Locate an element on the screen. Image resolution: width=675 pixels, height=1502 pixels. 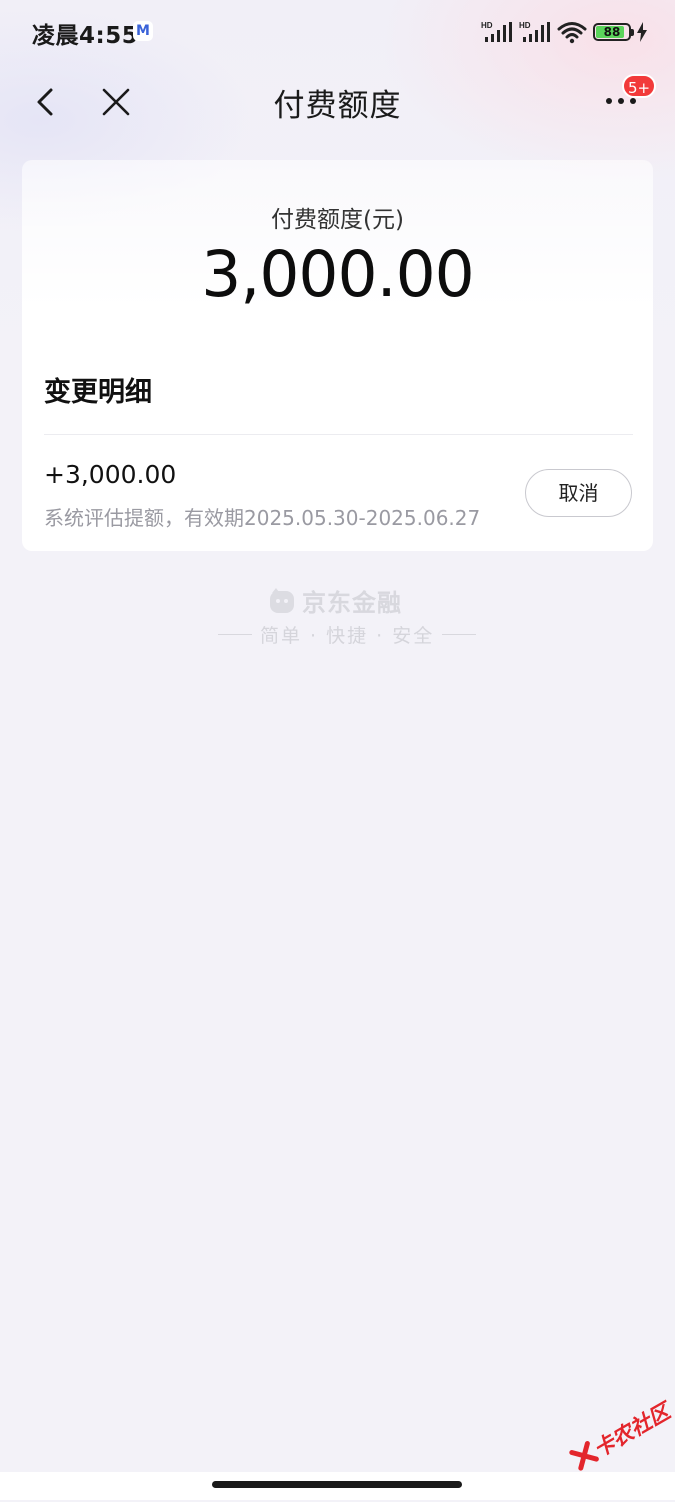
home-indicator is located at coordinates (337, 1484).